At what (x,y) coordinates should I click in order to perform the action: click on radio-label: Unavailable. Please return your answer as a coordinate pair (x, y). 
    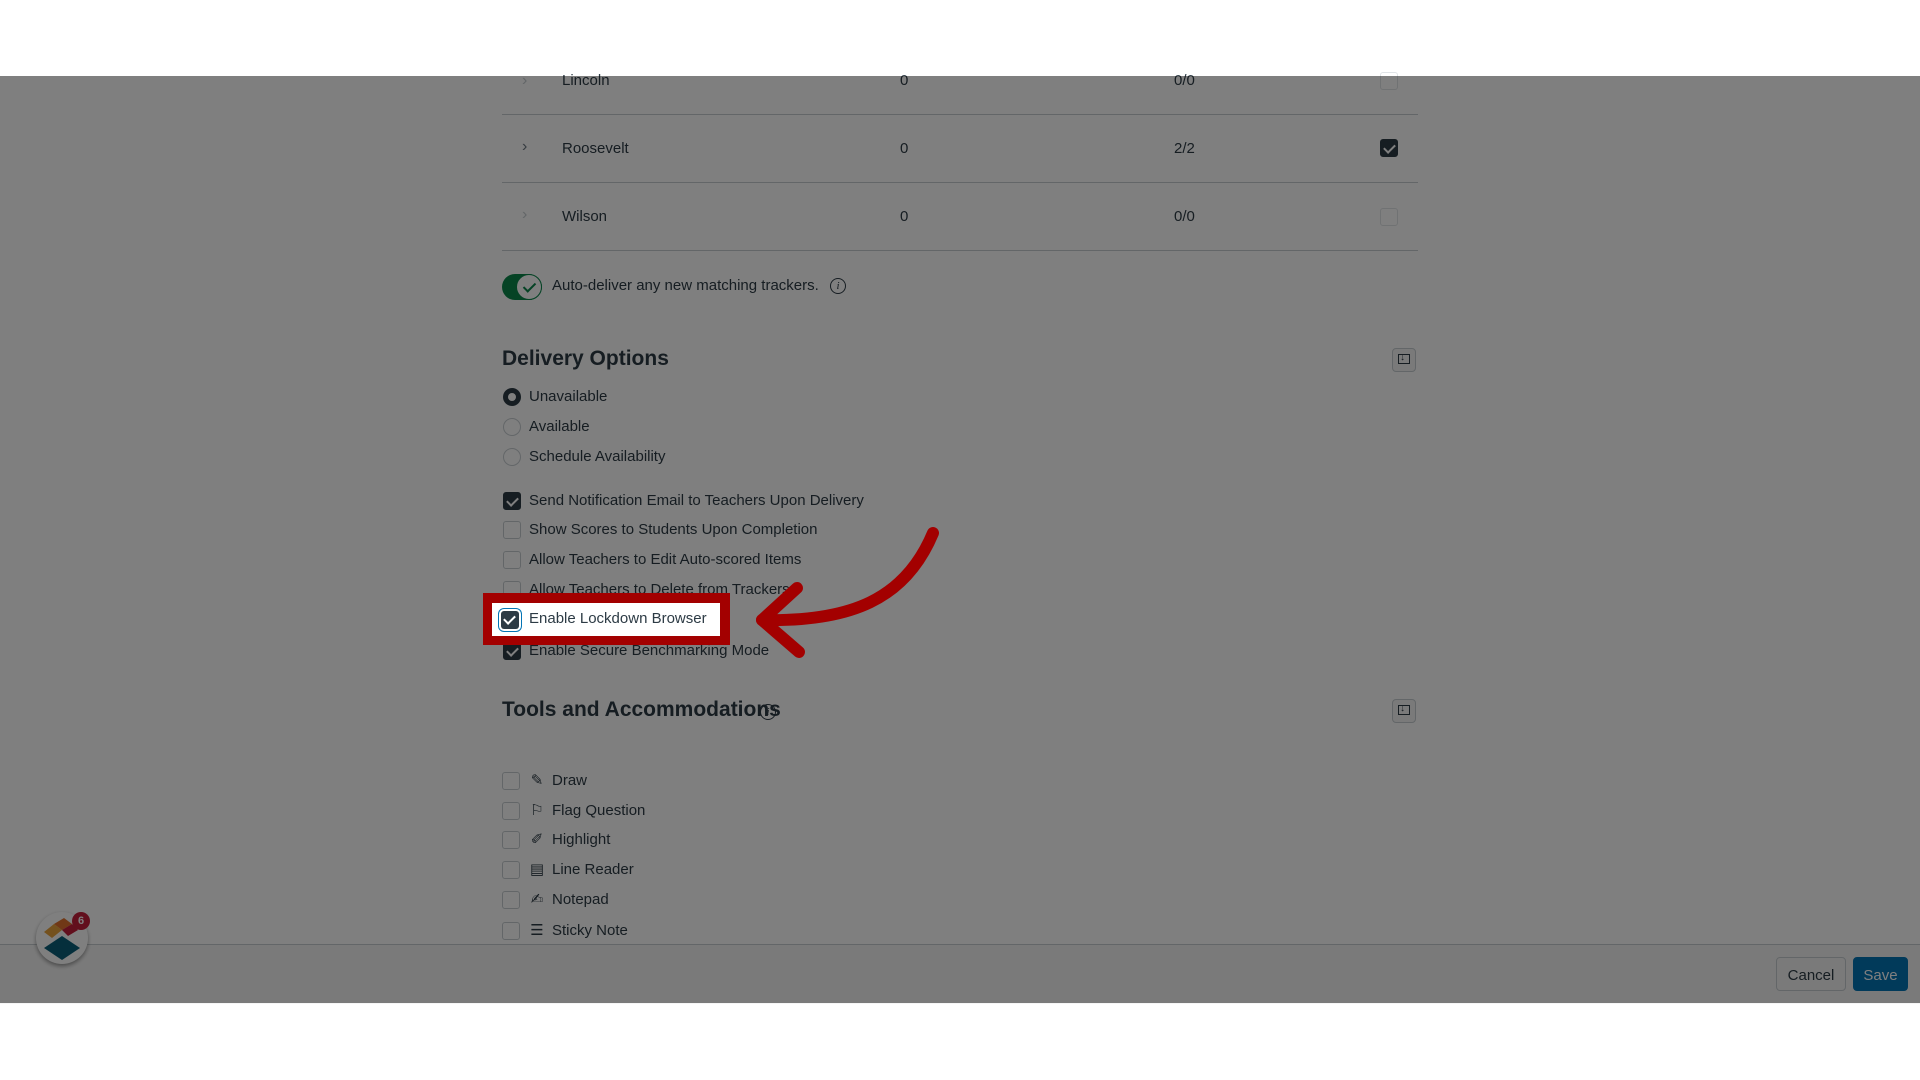
    Looking at the image, I should click on (568, 396).